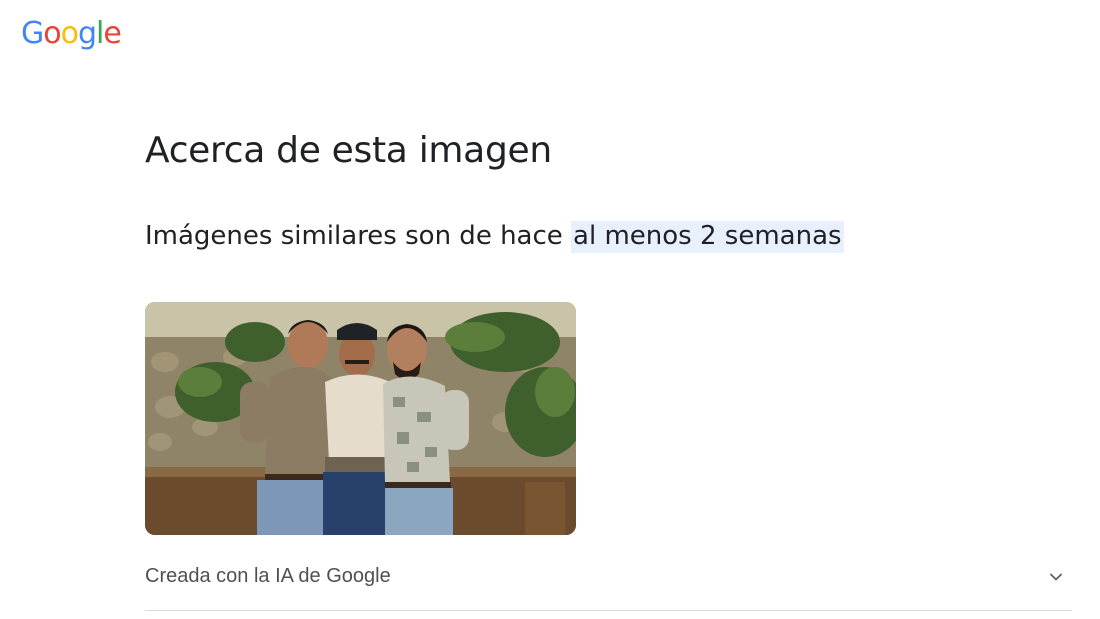 This screenshot has width=1100, height=619. I want to click on logo-letter-g: G, so click(32, 33).